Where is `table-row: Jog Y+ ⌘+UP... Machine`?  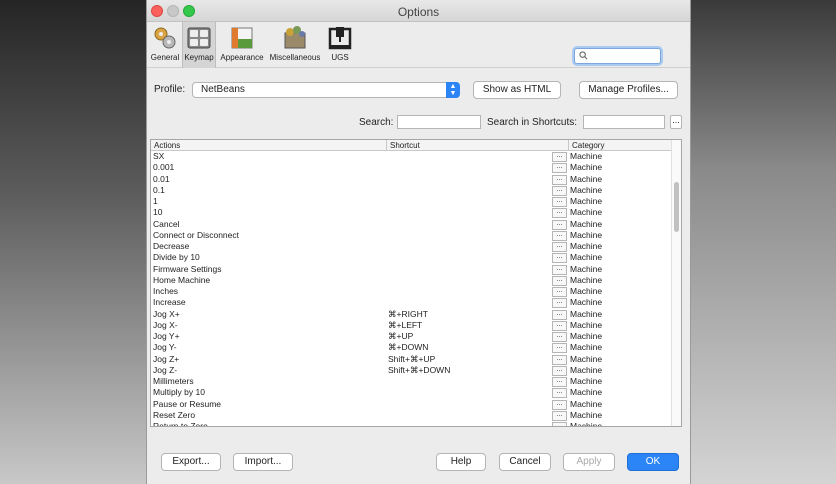 table-row: Jog Y+ ⌘+UP... Machine is located at coordinates (411, 336).